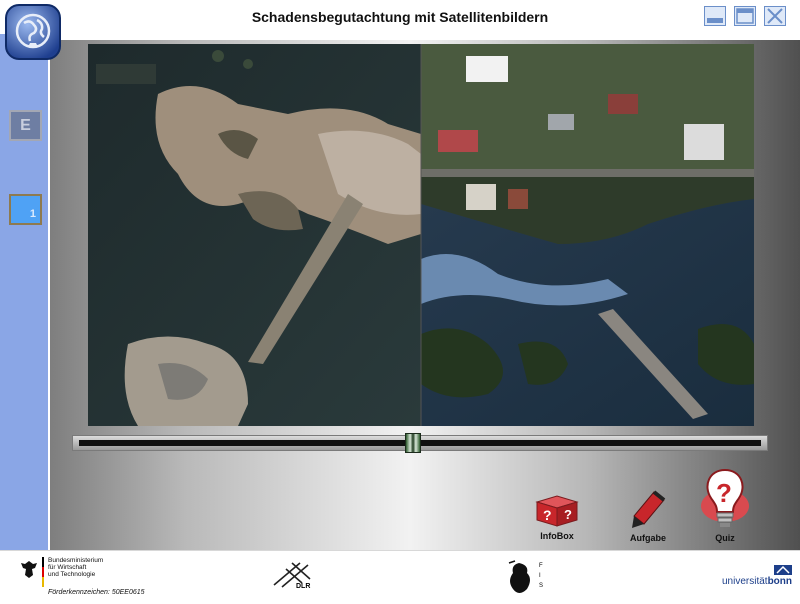 The height and width of the screenshot is (604, 800). What do you see at coordinates (43, 572) in the screenshot?
I see `flag-bar` at bounding box center [43, 572].